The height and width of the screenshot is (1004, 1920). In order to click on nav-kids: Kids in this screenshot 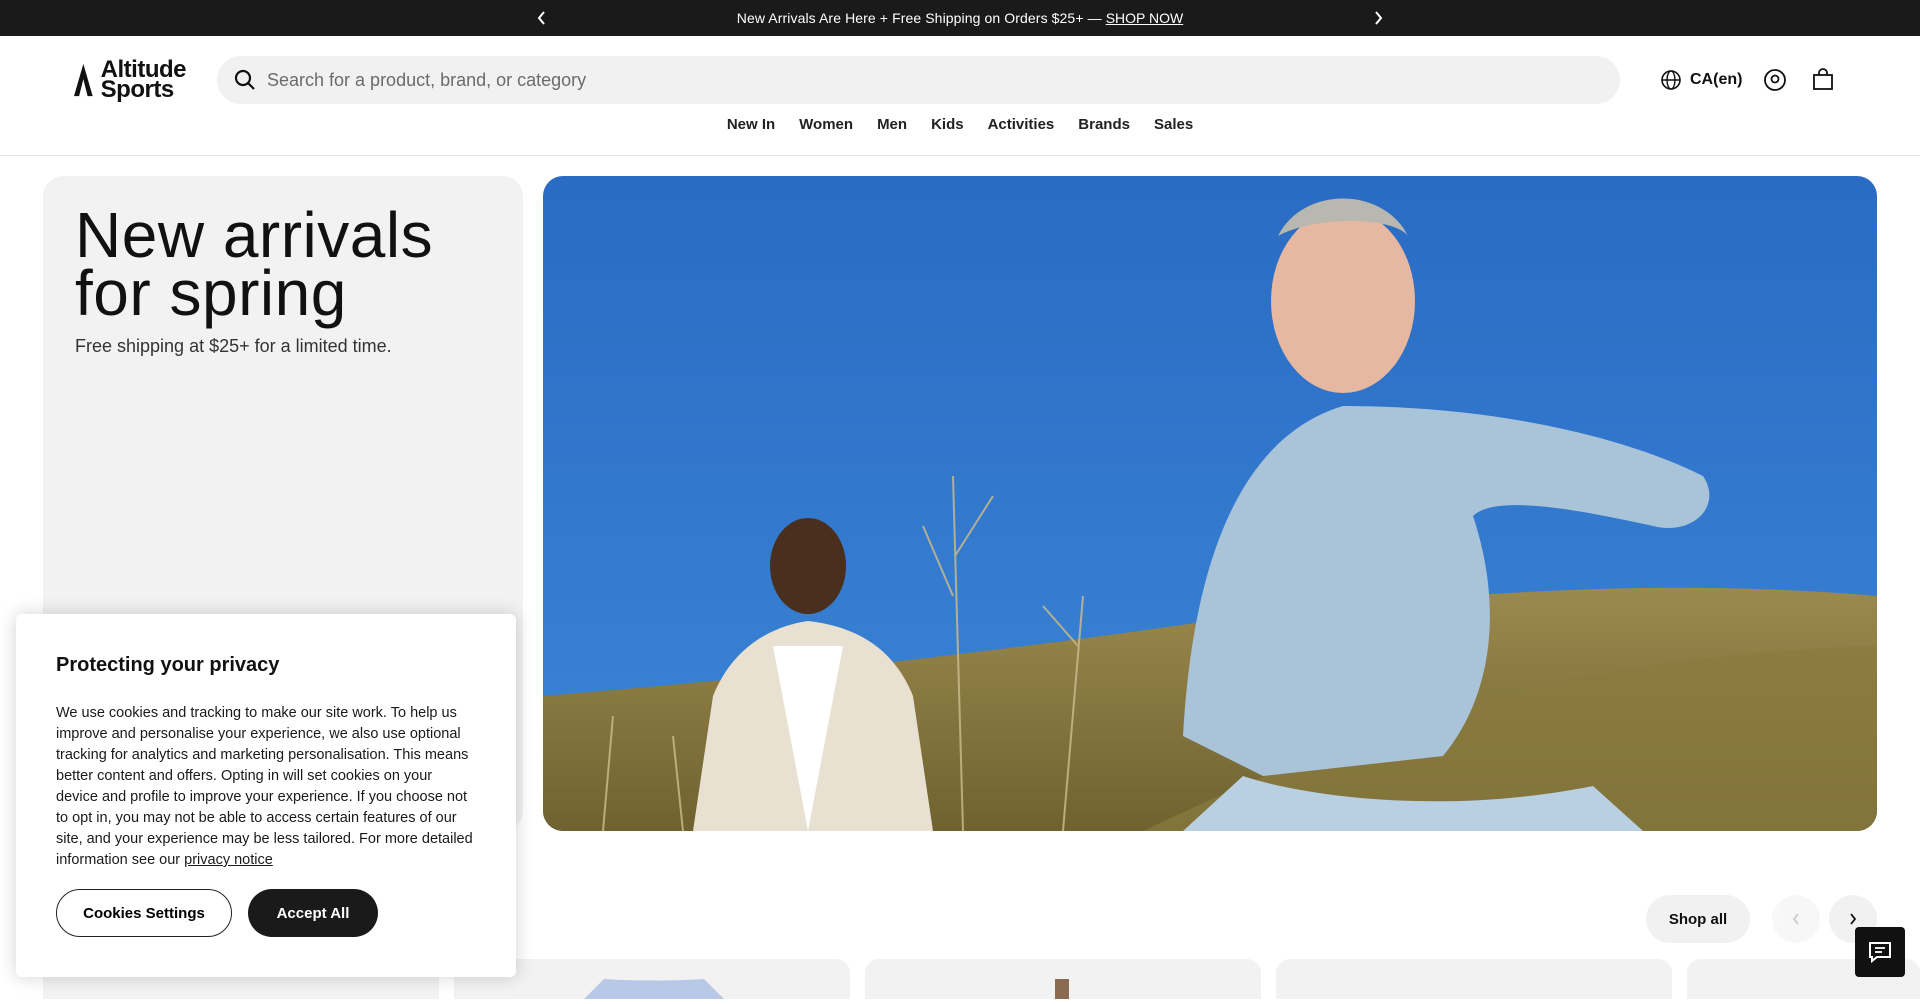, I will do `click(947, 128)`.